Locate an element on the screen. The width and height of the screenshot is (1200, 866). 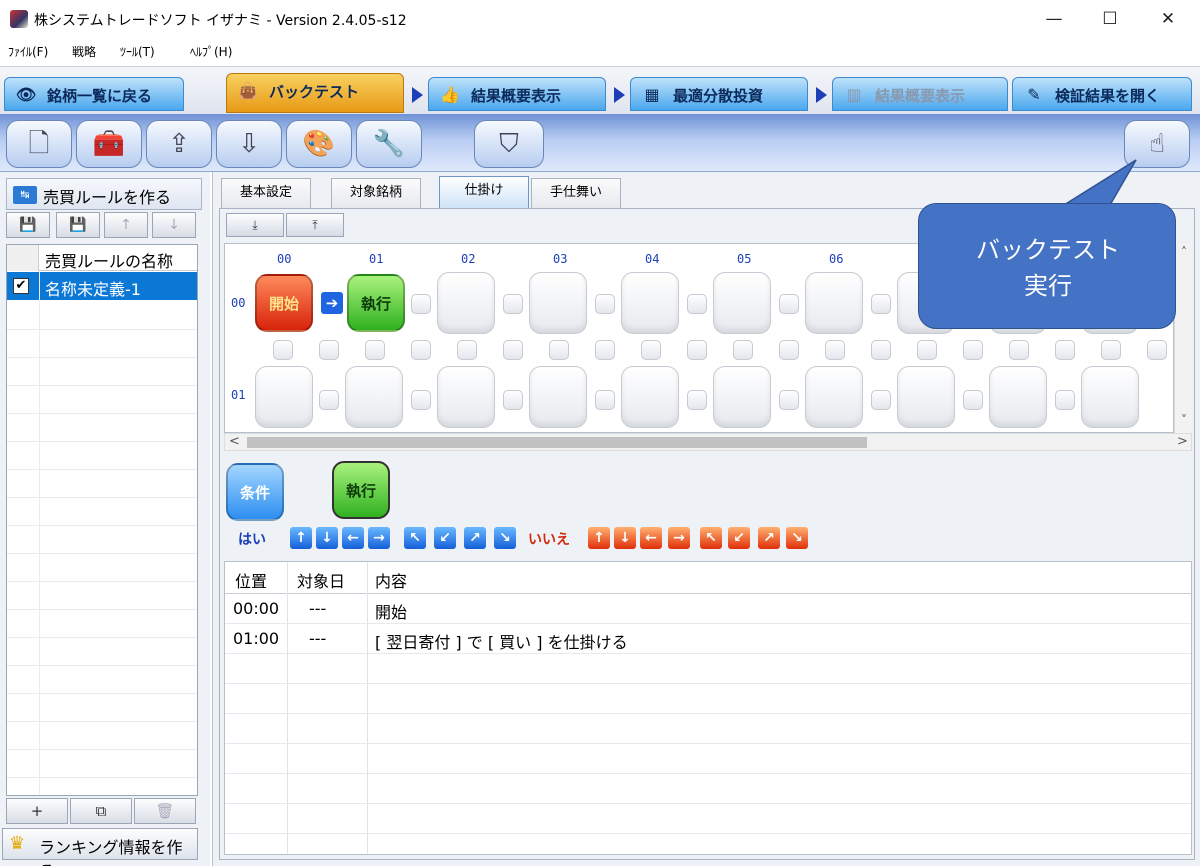
no-down-right-arrow-icon: ↘ is located at coordinates (797, 538).